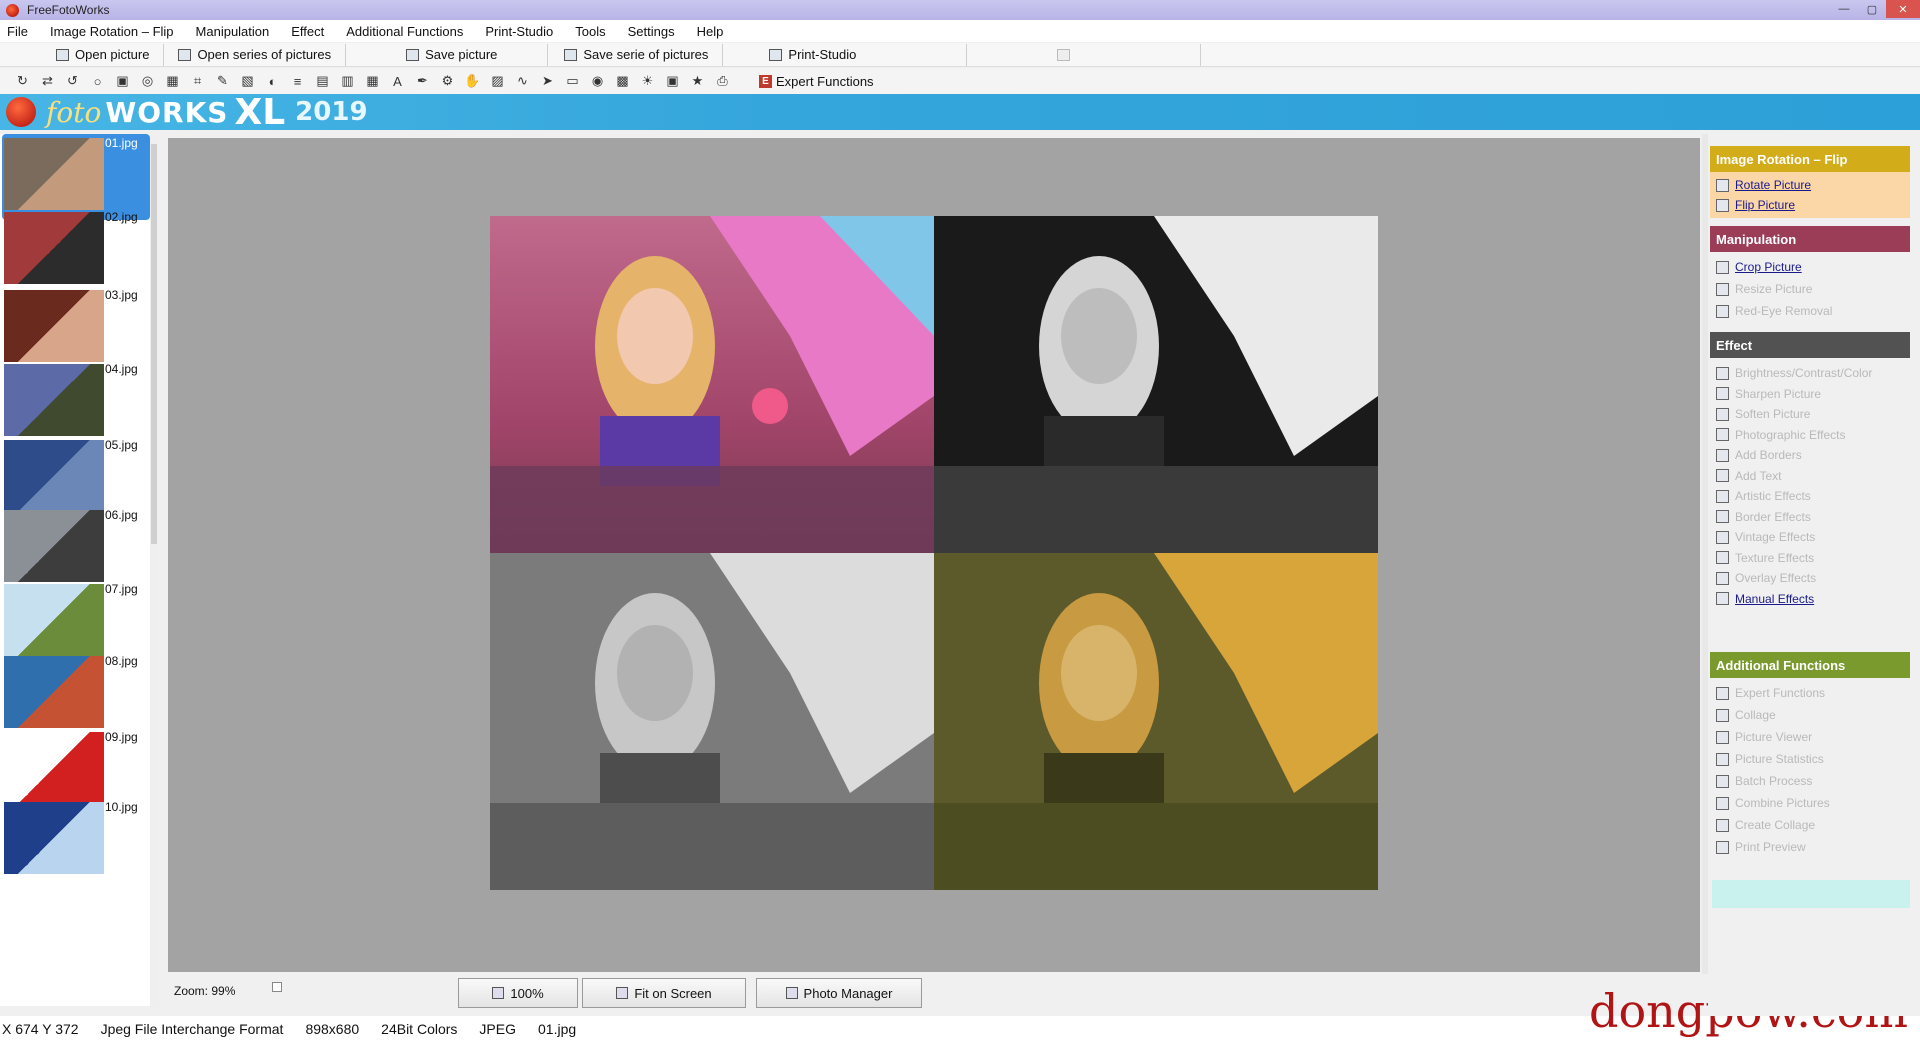 The image size is (1920, 1042). Describe the element at coordinates (1765, 825) in the screenshot. I see `additional-item: Create Collage` at that location.